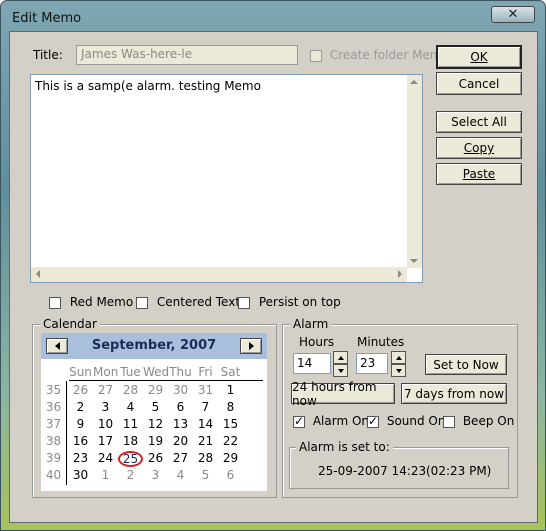 The image size is (546, 531). What do you see at coordinates (187, 55) in the screenshot?
I see `title-field: James Was-here-le` at bounding box center [187, 55].